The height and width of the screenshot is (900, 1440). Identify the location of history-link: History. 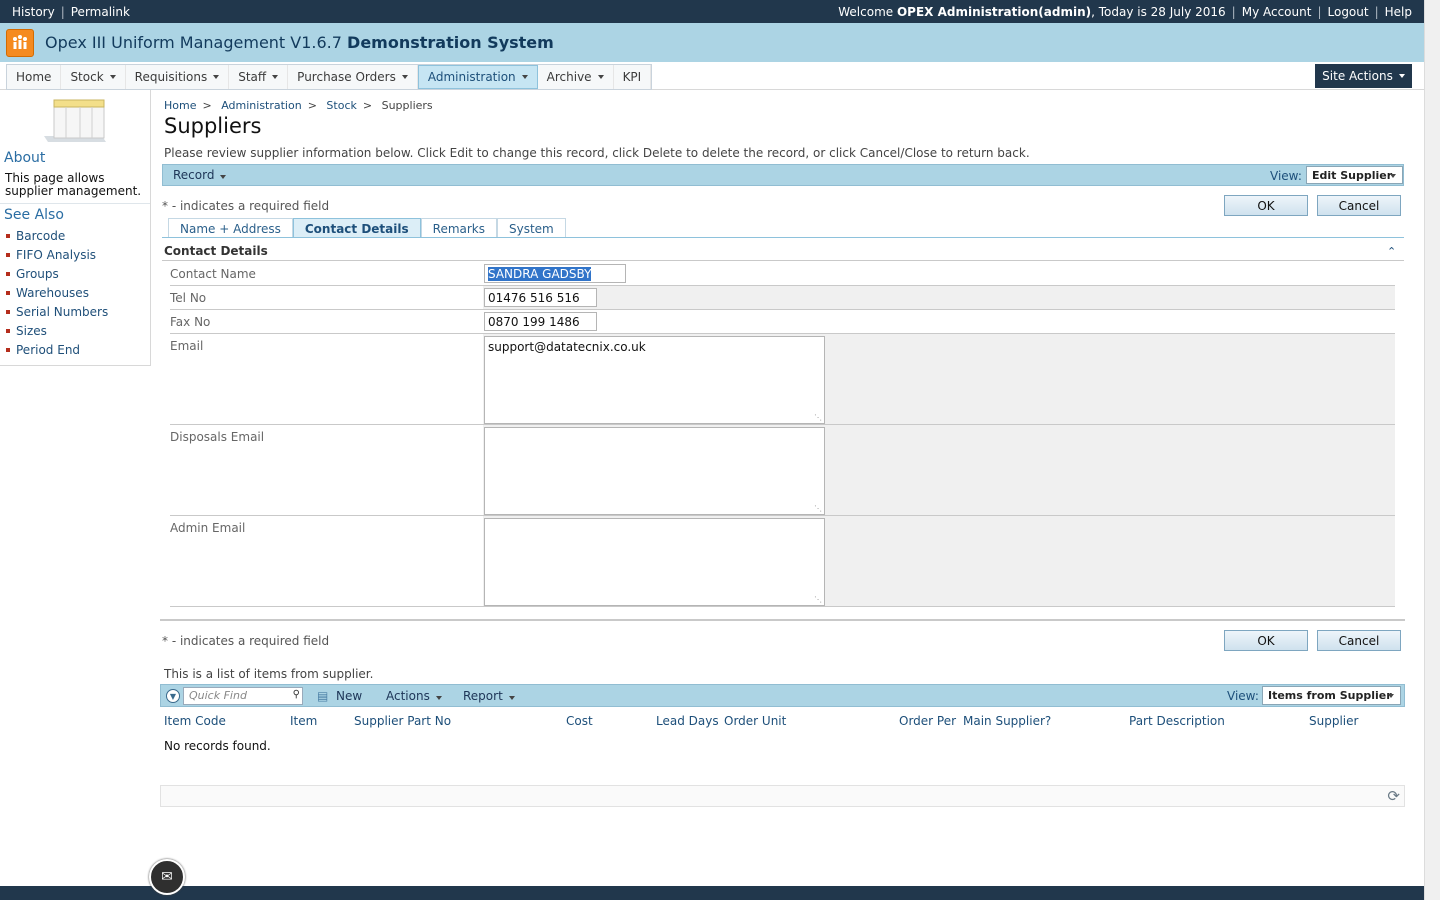
(33, 12).